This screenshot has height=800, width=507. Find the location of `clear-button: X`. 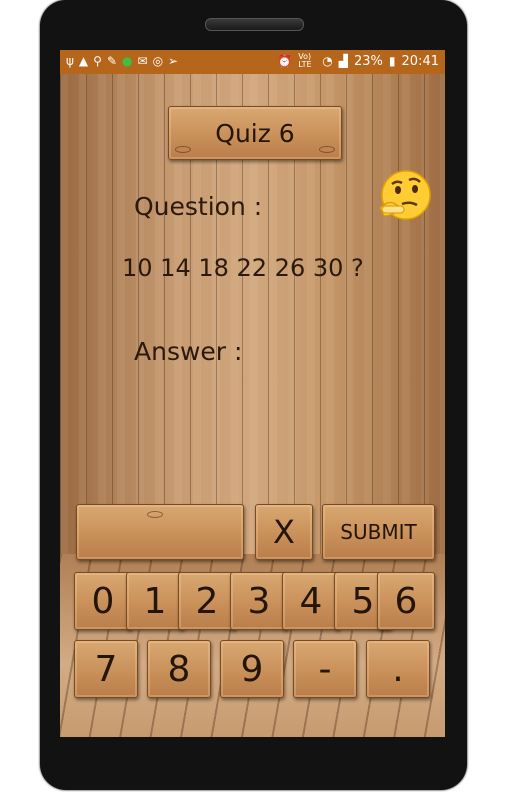

clear-button: X is located at coordinates (284, 532).